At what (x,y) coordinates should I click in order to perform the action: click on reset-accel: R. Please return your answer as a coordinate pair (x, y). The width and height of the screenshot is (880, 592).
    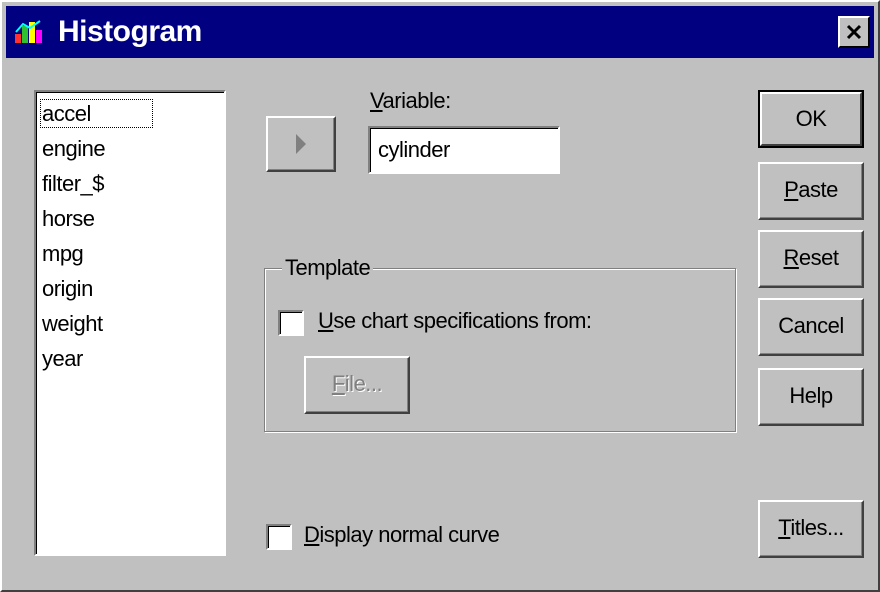
    Looking at the image, I should click on (791, 257).